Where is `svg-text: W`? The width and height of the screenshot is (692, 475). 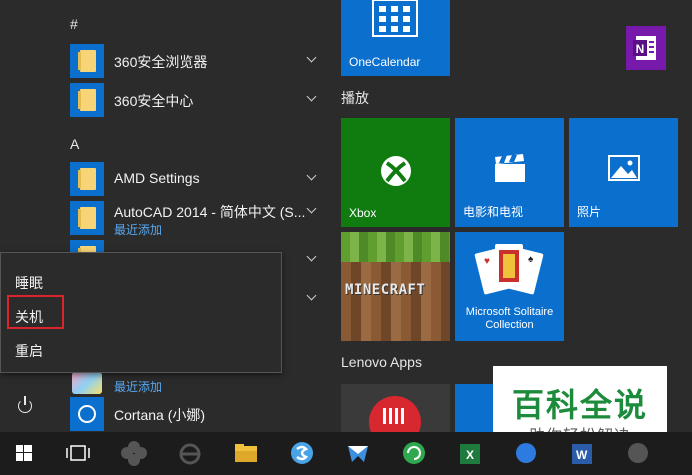 svg-text: W is located at coordinates (582, 455).